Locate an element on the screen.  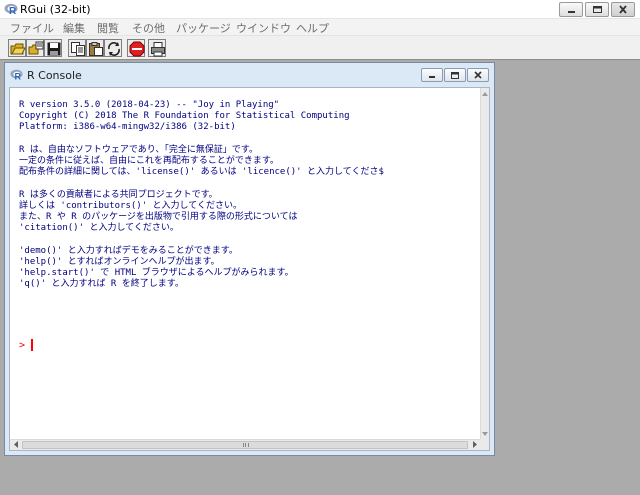
menu-file: ファイル is located at coordinates (32, 28).